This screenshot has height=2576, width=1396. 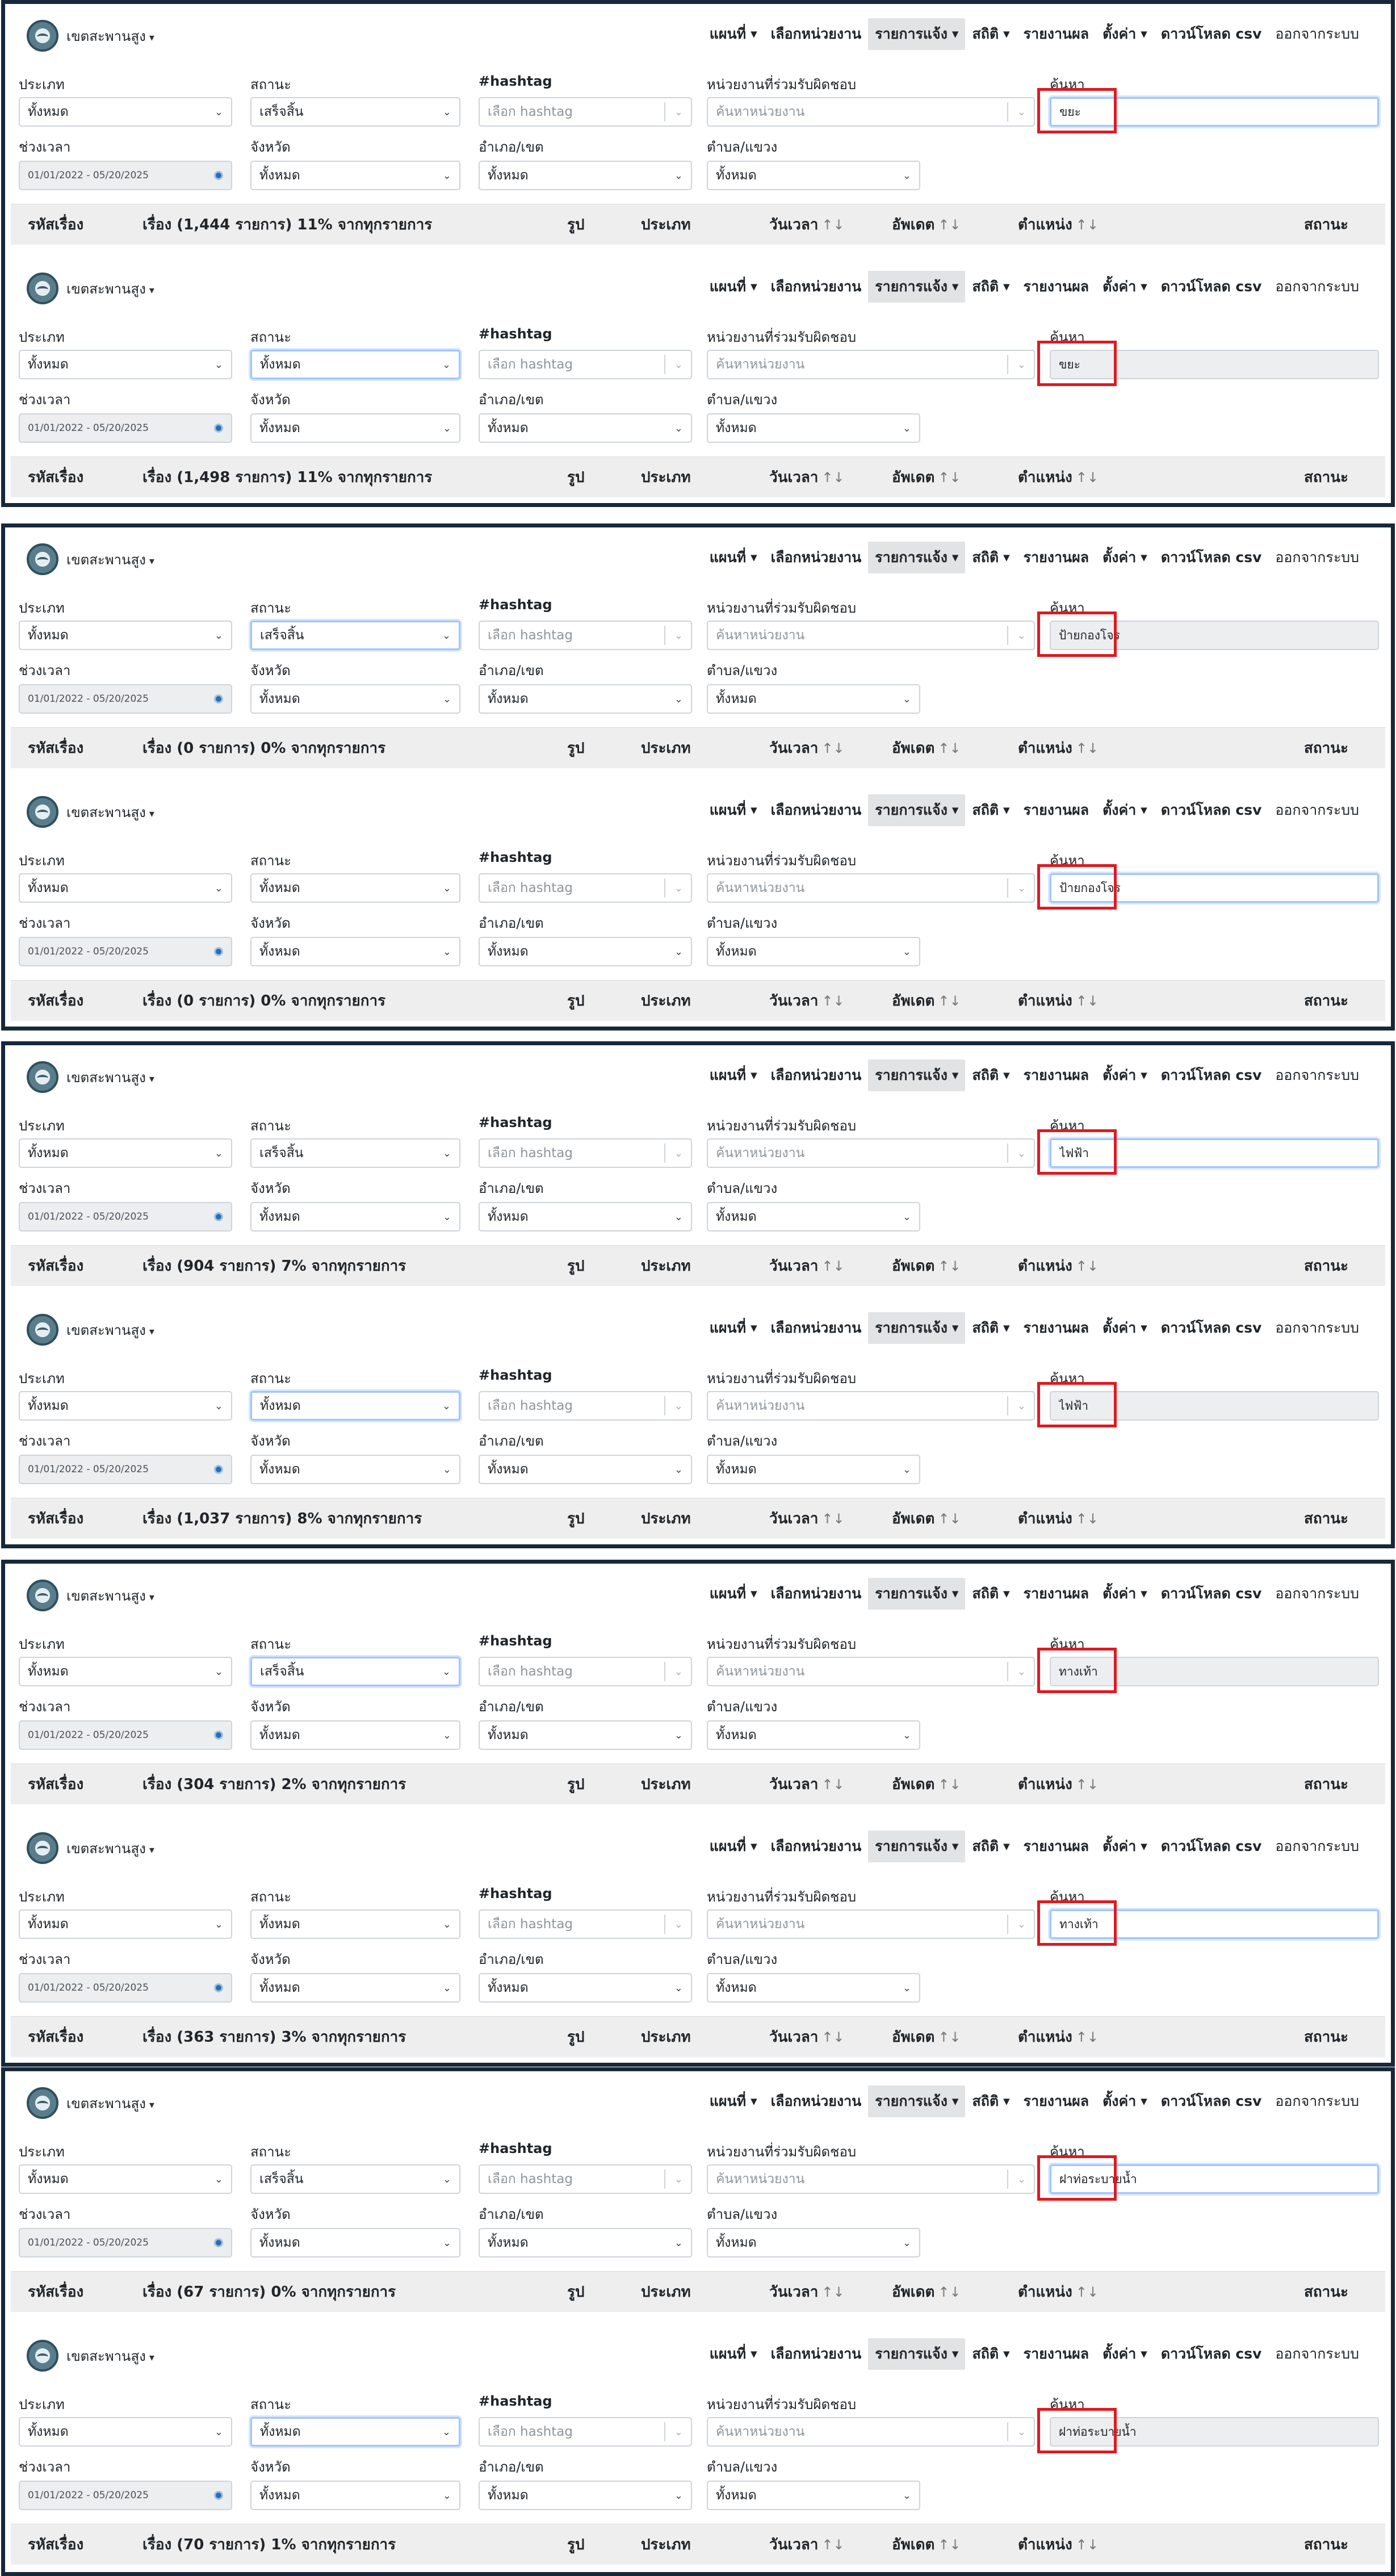 I want to click on status-select: ทั้งหมด ⌄, so click(x=355, y=2432).